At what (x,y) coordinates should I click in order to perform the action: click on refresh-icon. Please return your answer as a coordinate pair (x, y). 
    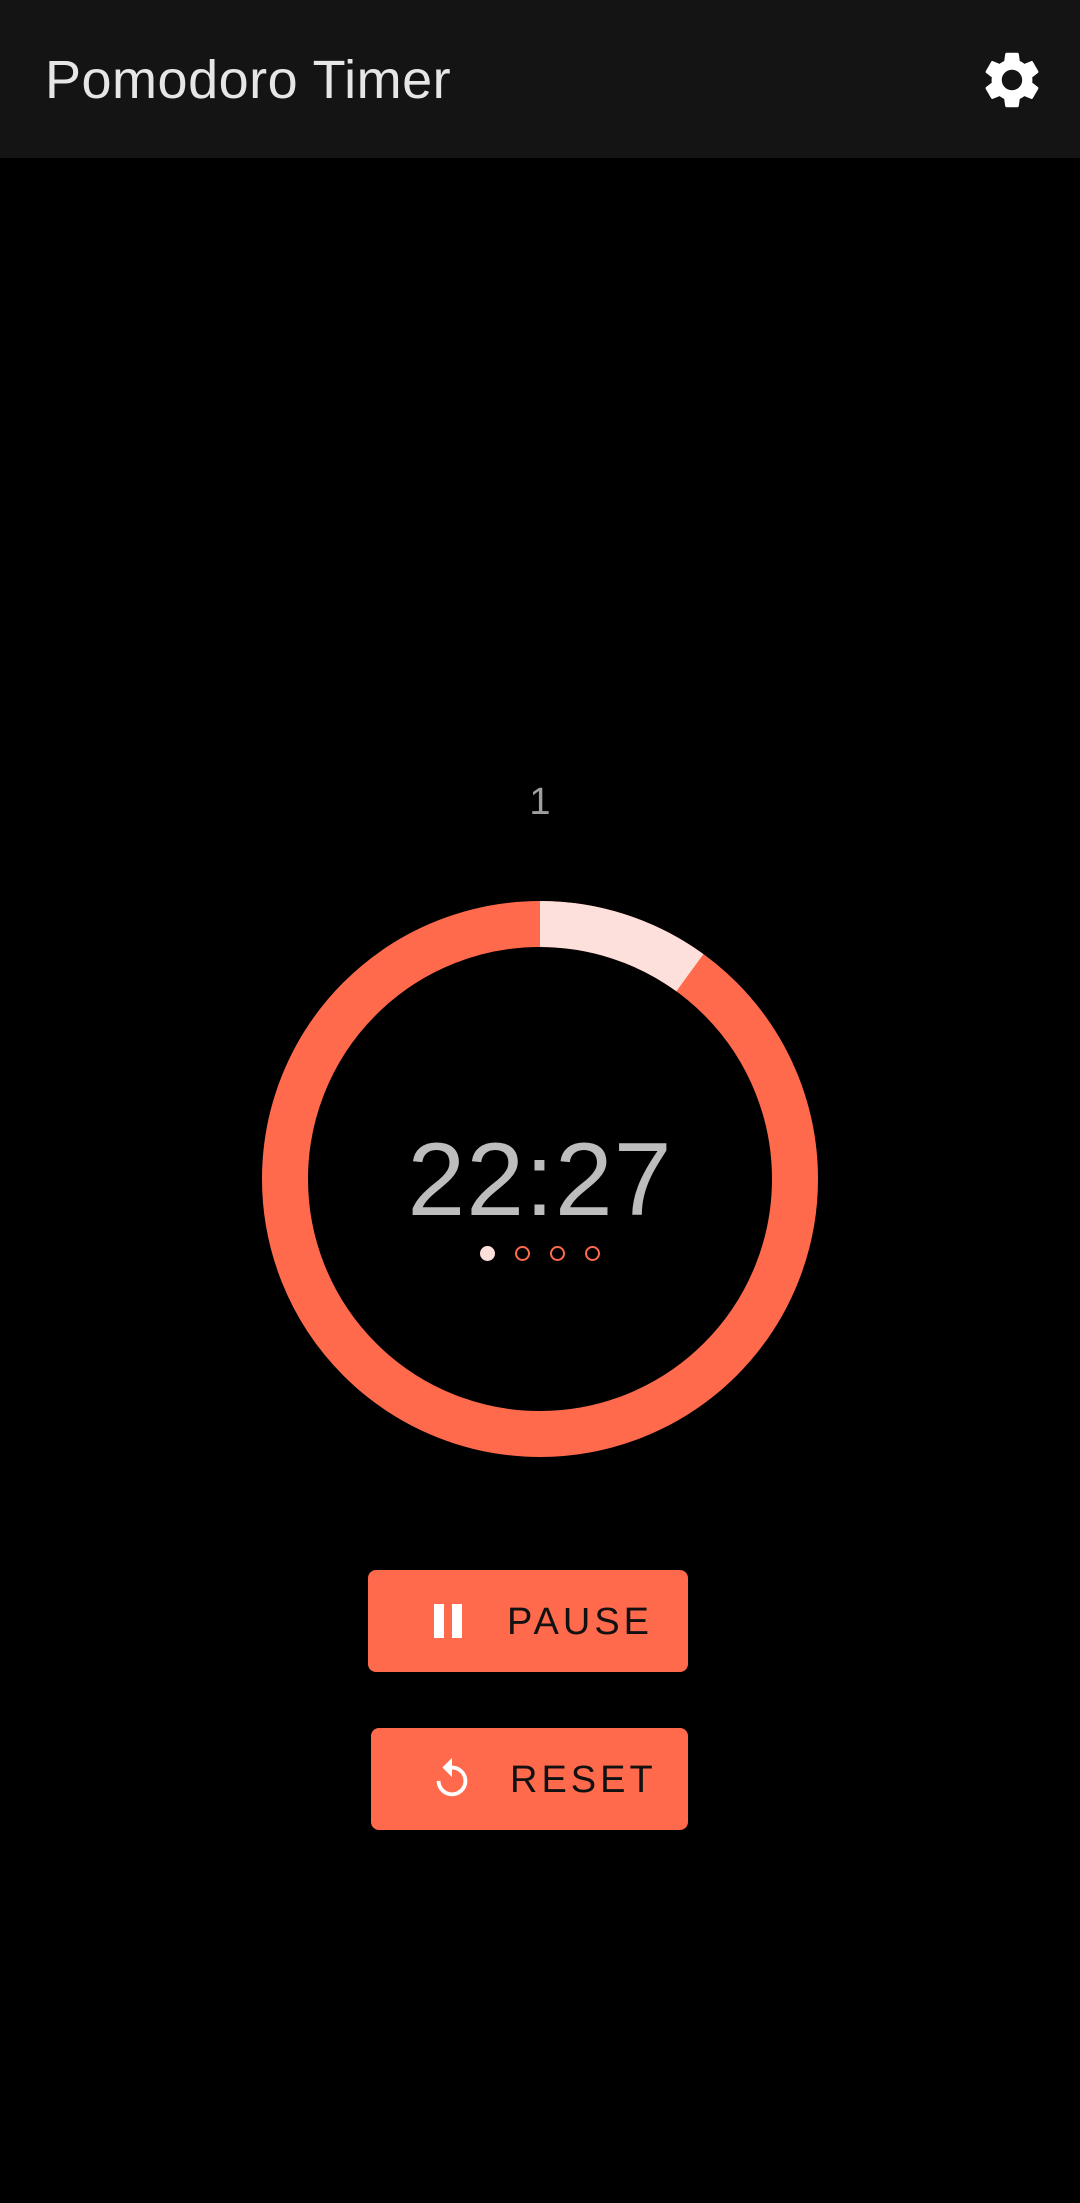
    Looking at the image, I should click on (452, 1779).